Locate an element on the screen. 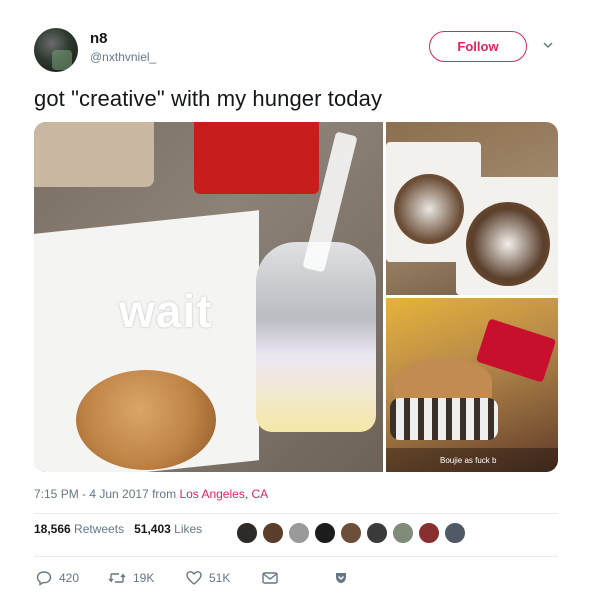 The height and width of the screenshot is (604, 592). likes-count: 51,403 is located at coordinates (152, 529).